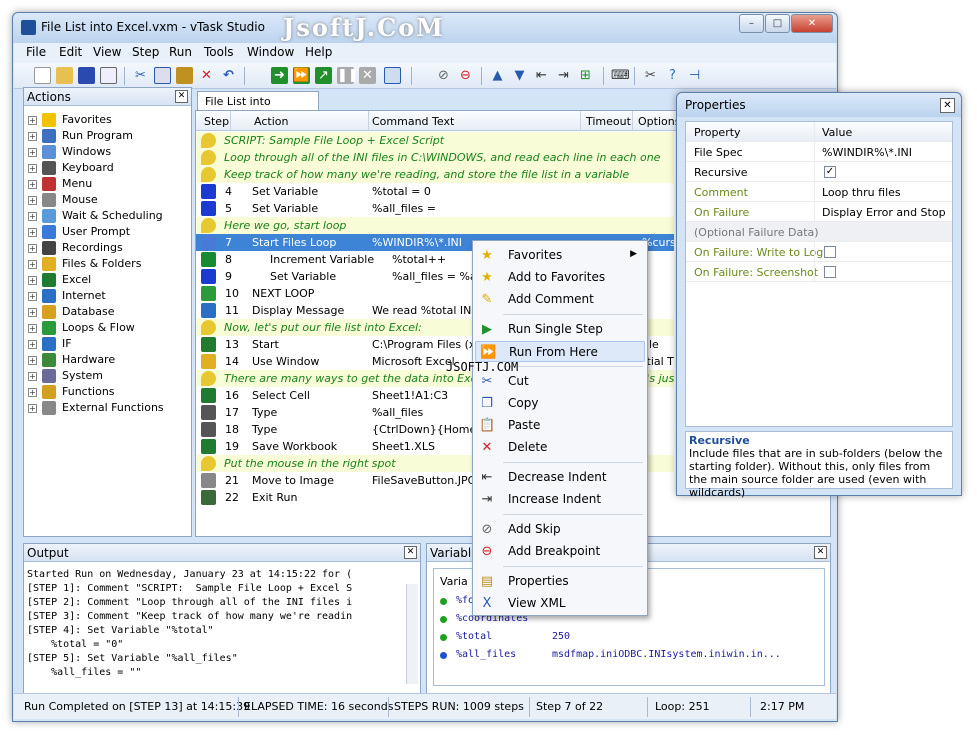 The image size is (977, 735). I want to click on expand-icon: ⊞, so click(585, 75).